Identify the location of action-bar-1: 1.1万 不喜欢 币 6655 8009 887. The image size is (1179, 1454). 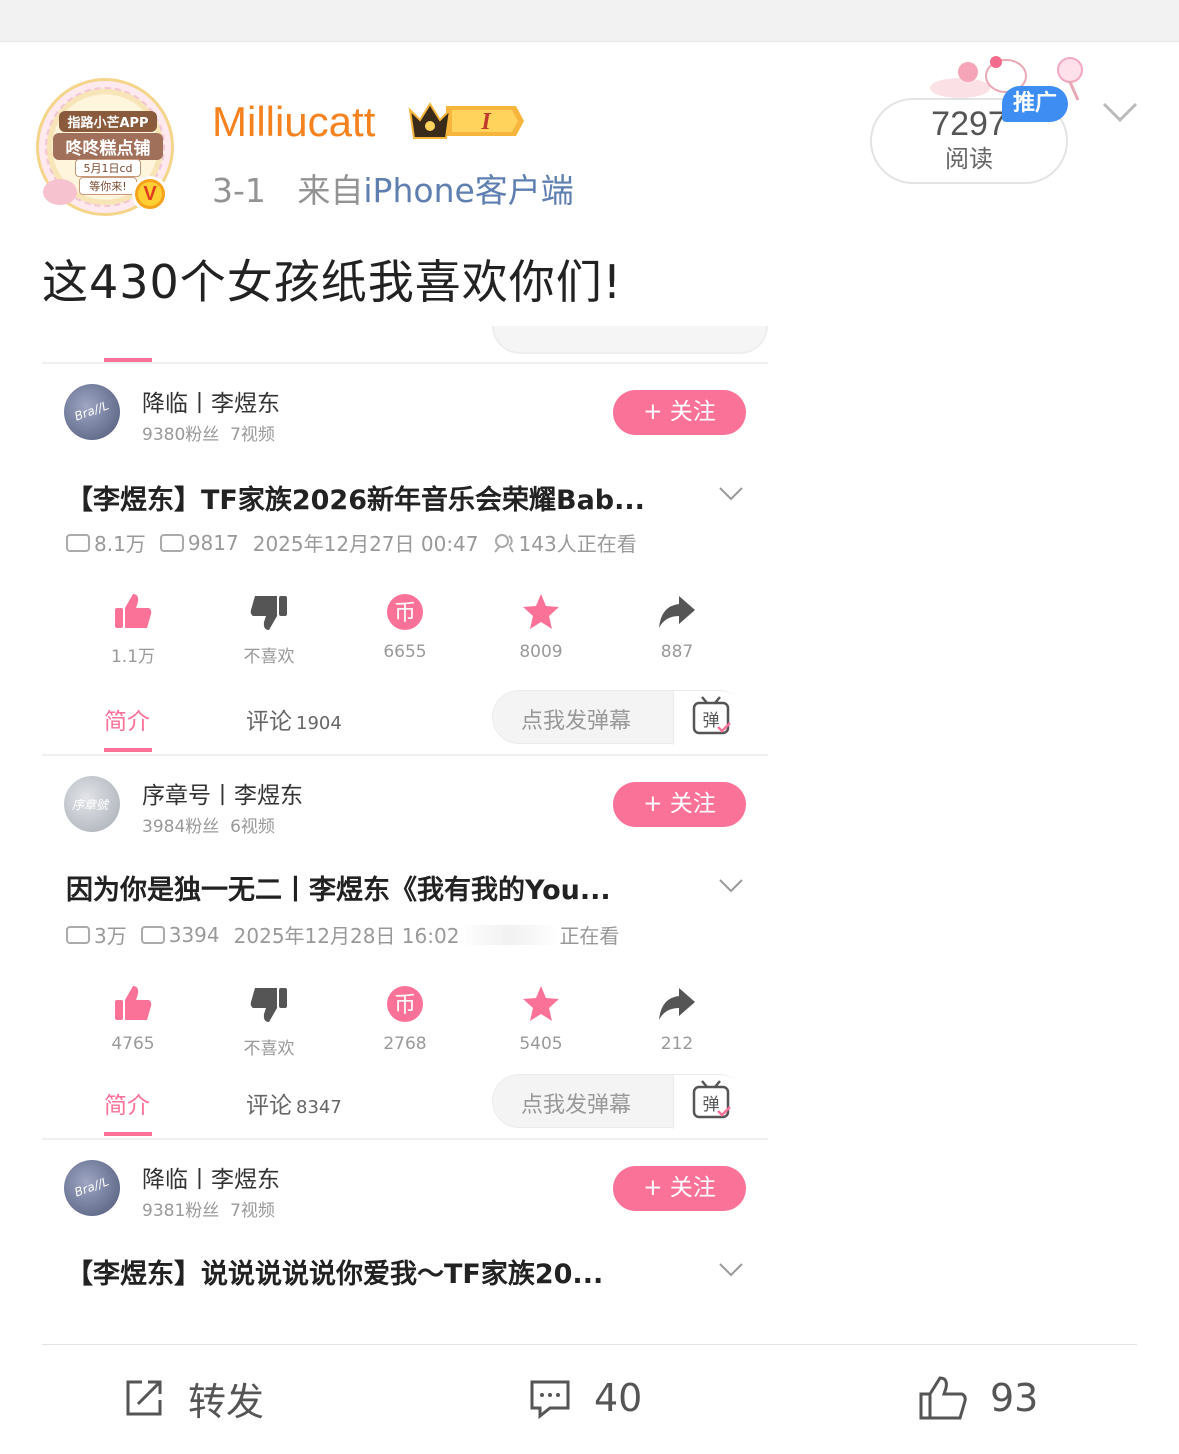
(405, 632).